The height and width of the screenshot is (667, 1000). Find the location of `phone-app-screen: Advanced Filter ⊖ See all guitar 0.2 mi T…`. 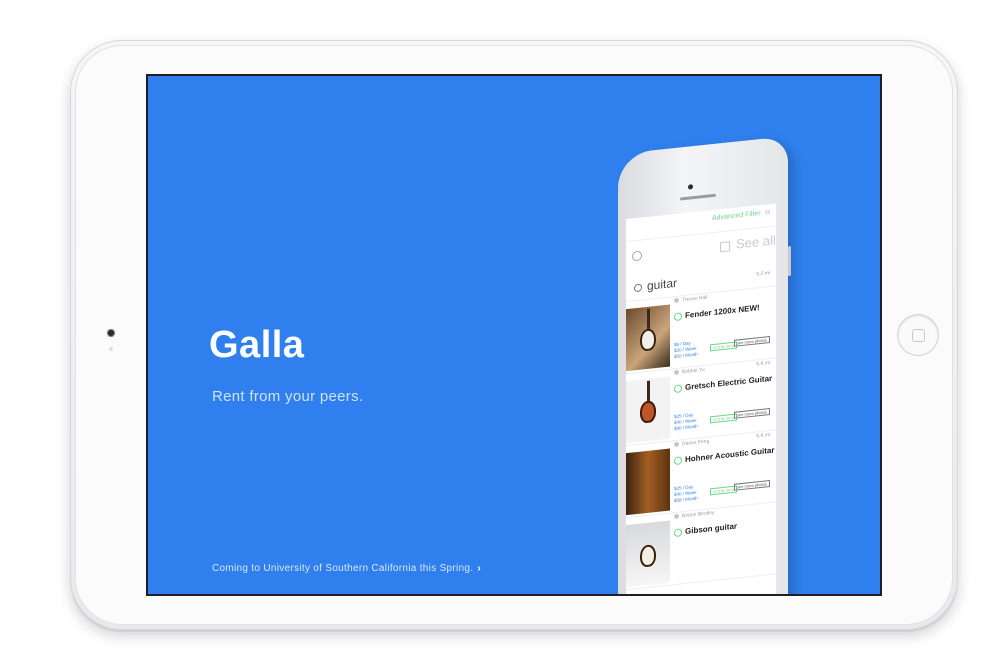

phone-app-screen: Advanced Filter ⊖ See all guitar 0.2 mi T… is located at coordinates (701, 398).